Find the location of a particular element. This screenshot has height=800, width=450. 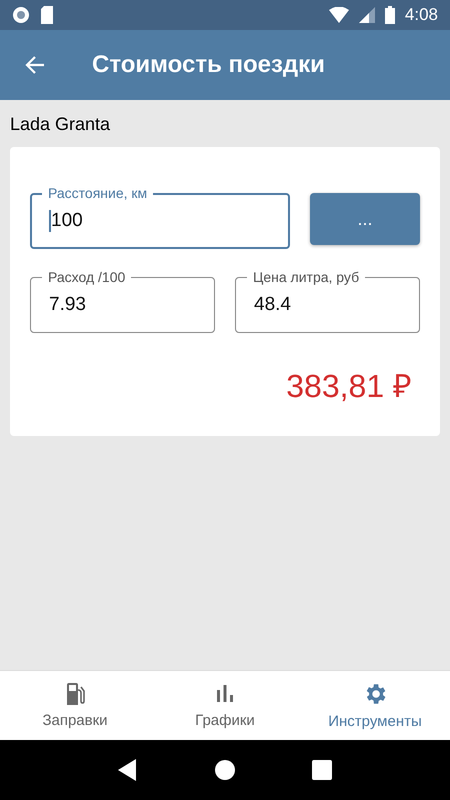

nav-tab: Инструменты is located at coordinates (375, 705).